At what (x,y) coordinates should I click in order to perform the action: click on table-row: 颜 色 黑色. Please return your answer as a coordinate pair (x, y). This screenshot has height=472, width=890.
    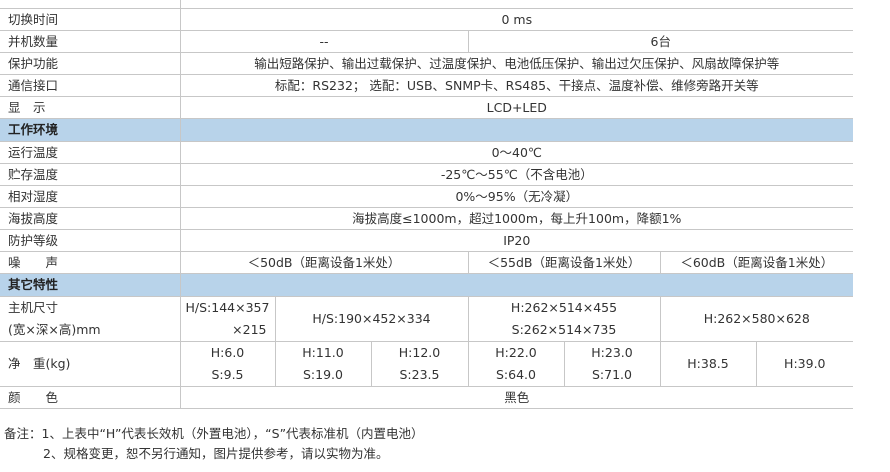
    Looking at the image, I should click on (427, 397).